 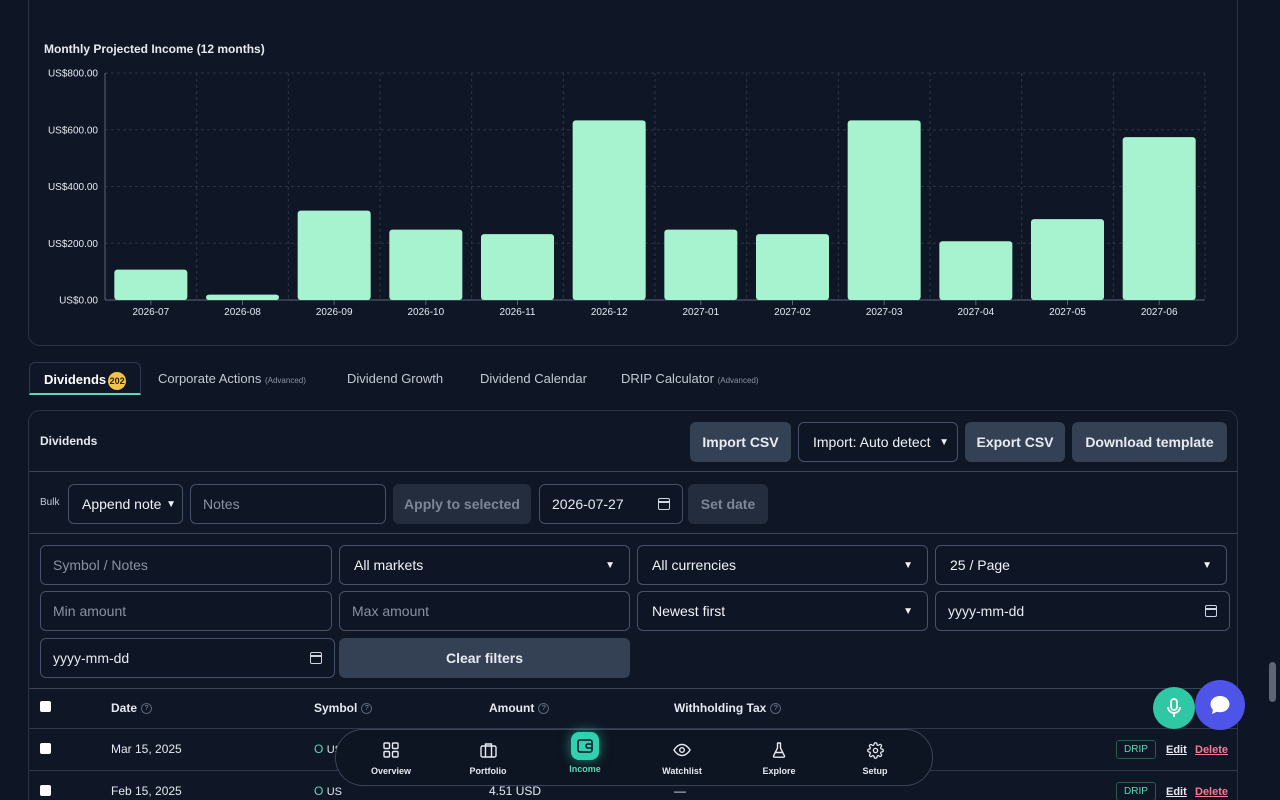 What do you see at coordinates (875, 771) in the screenshot?
I see `nav-label: Setup` at bounding box center [875, 771].